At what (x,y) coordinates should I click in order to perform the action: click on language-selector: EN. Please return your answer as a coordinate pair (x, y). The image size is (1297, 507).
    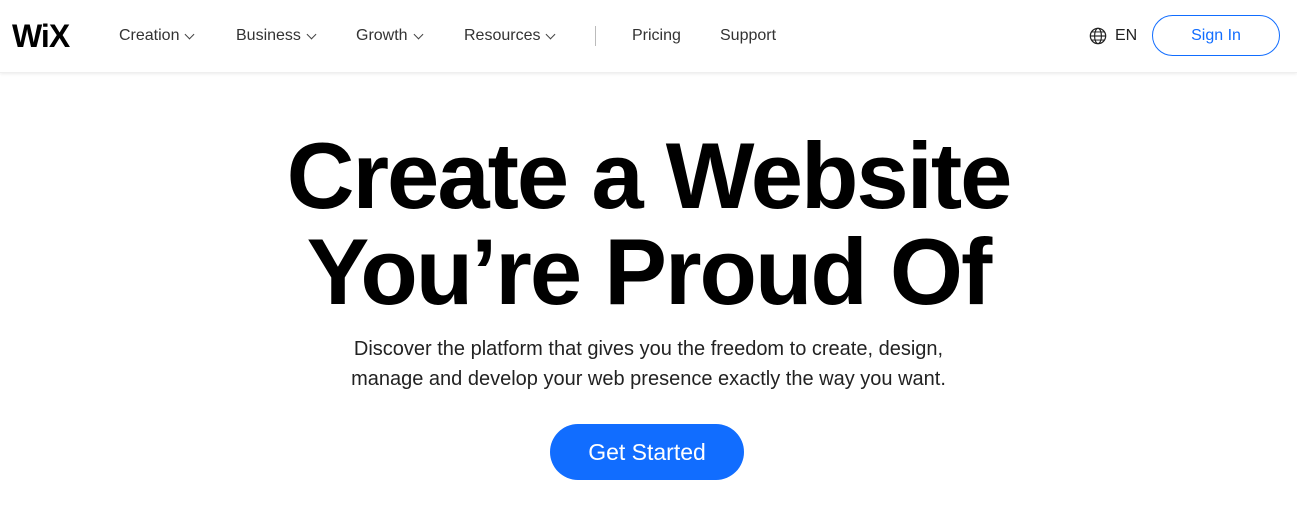
    Looking at the image, I should click on (1113, 36).